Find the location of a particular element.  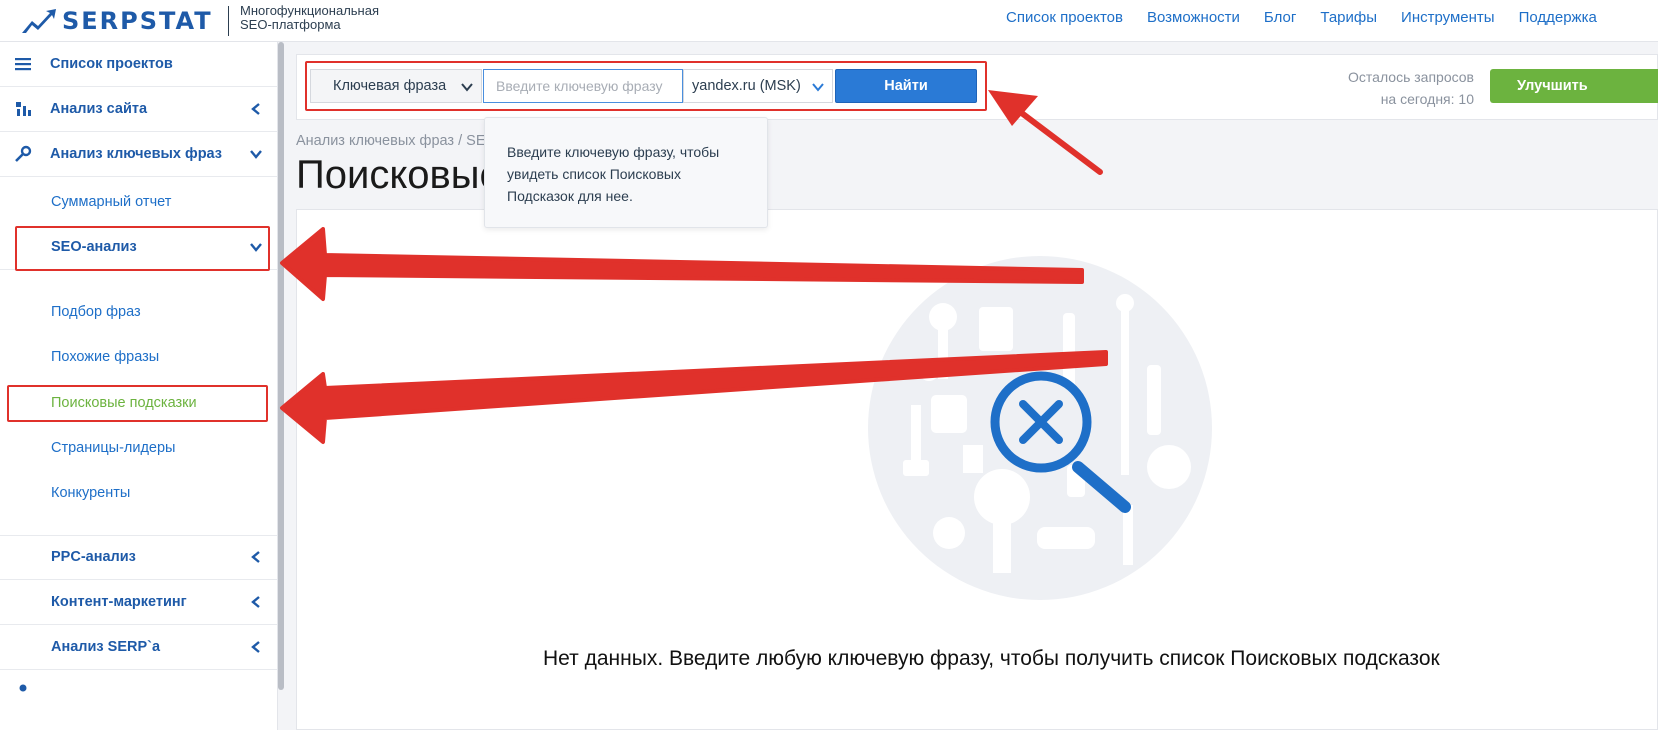

serpstat-logo: SERPSTAT is located at coordinates (117, 21).